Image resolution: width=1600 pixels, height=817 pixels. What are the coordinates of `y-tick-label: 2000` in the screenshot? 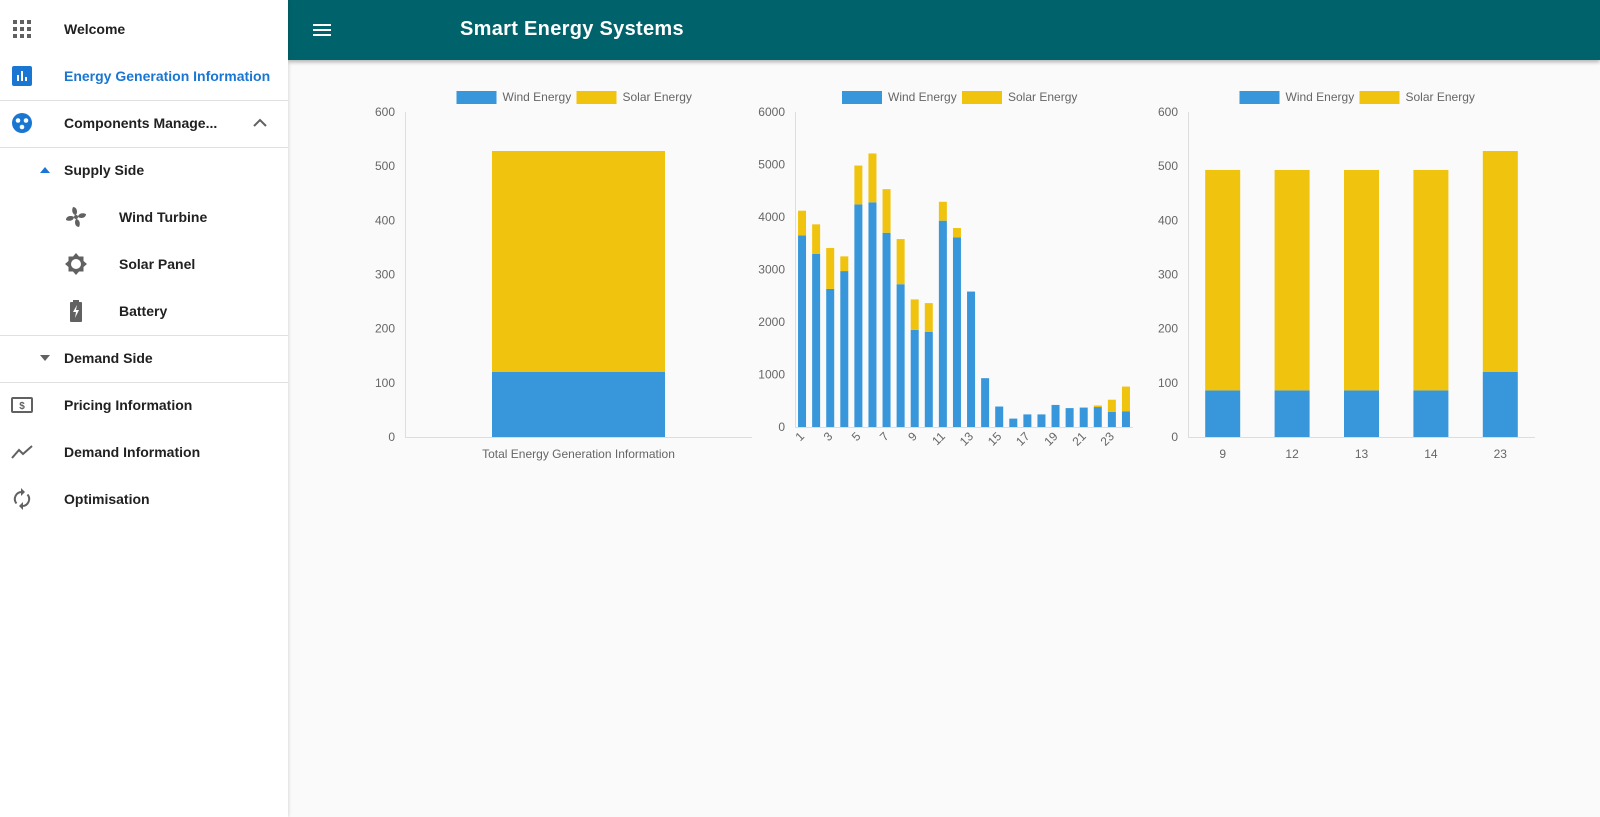 It's located at (771, 322).